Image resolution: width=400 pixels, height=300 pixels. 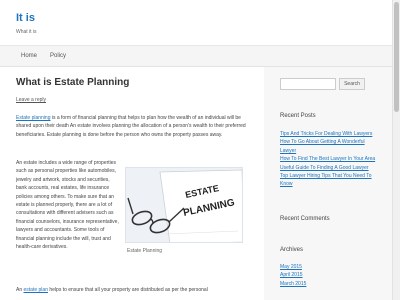 I want to click on archives-list: May 2015 April 2015 March 2015, so click(x=331, y=275).